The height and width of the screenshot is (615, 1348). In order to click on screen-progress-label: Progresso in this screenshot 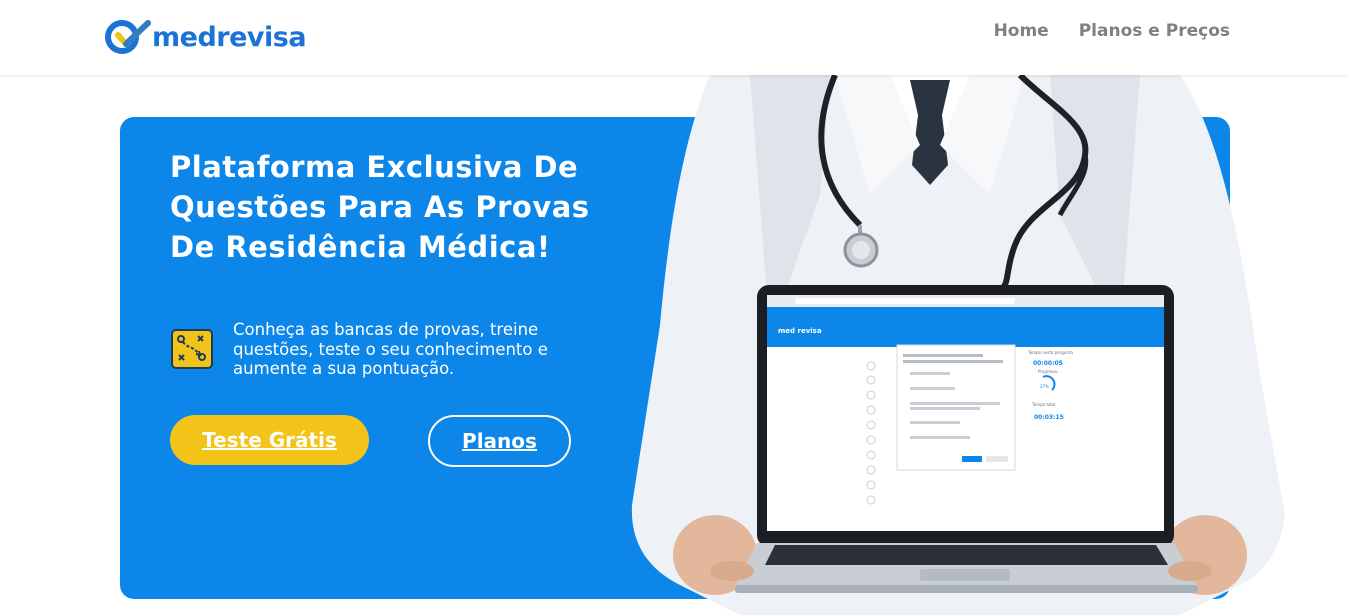, I will do `click(1048, 371)`.